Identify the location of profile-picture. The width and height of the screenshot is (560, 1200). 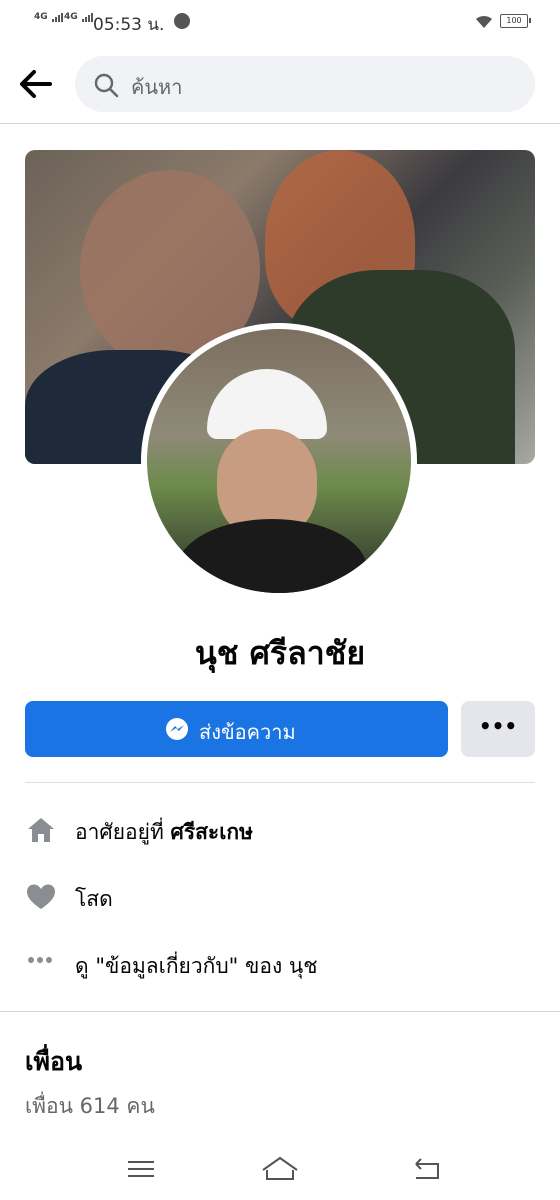
(279, 461).